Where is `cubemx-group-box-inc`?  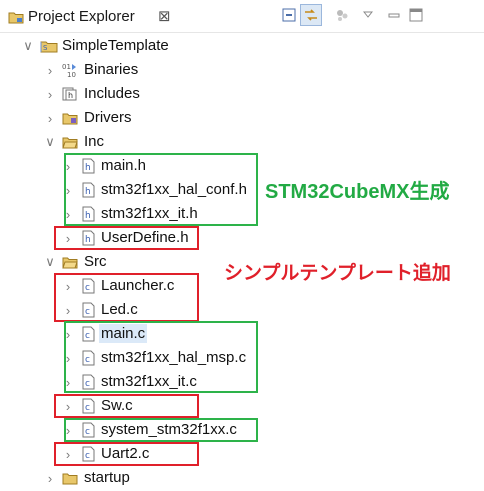
cubemx-group-box-inc is located at coordinates (161, 189).